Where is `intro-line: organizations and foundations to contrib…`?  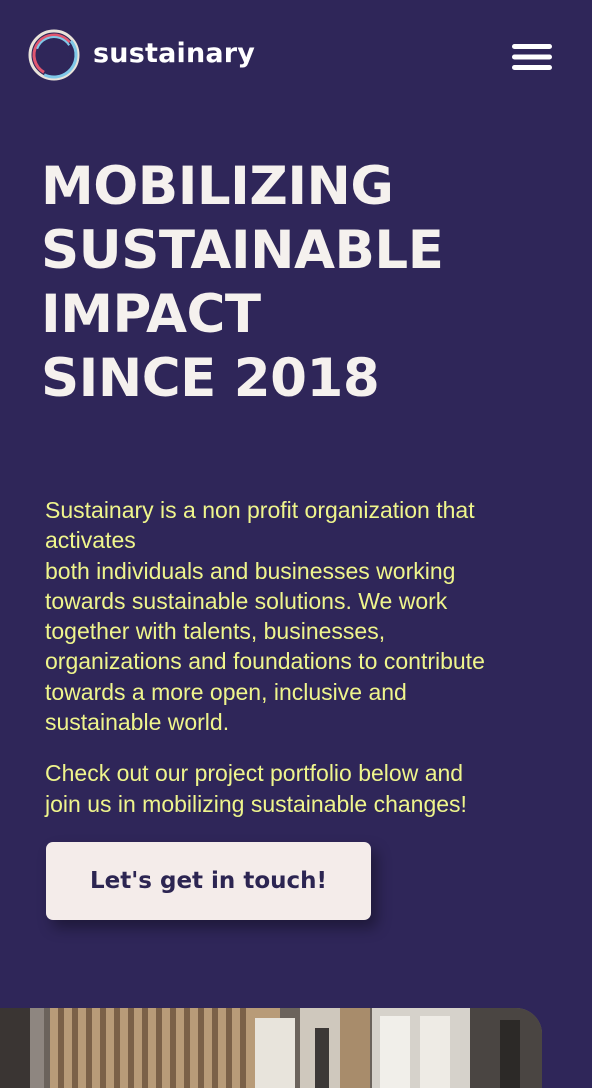
intro-line: organizations and foundations to contrib… is located at coordinates (265, 661).